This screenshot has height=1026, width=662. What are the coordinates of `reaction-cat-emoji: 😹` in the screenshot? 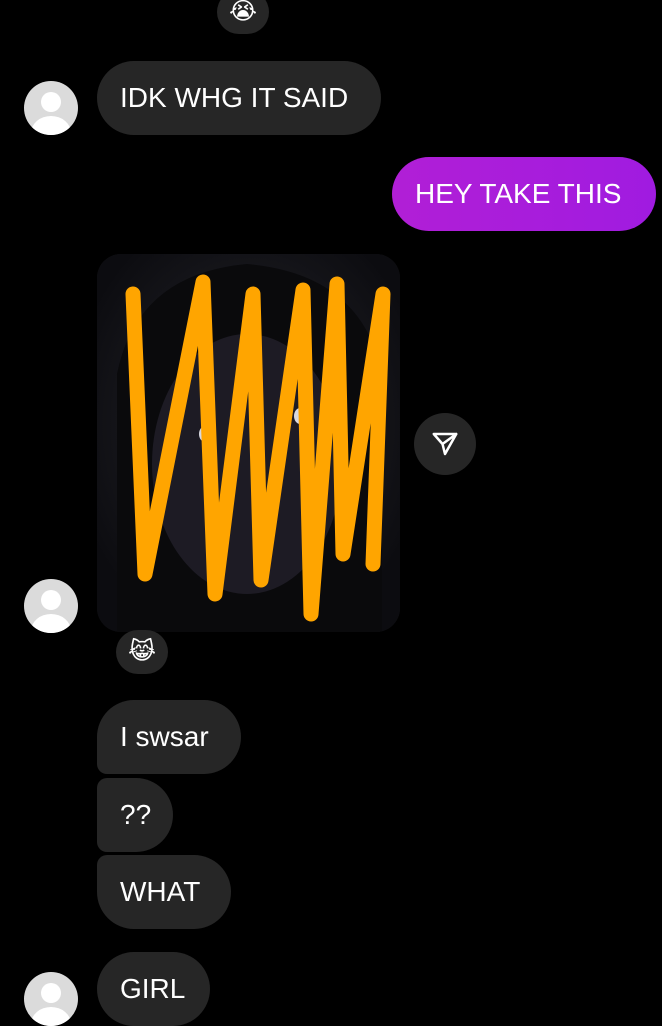 It's located at (142, 652).